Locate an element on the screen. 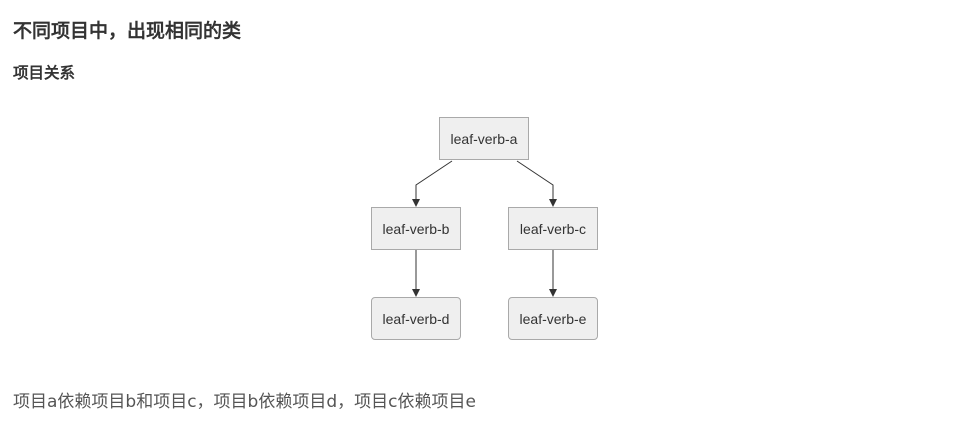 The image size is (973, 422). diagram-edges is located at coordinates (484, 228).